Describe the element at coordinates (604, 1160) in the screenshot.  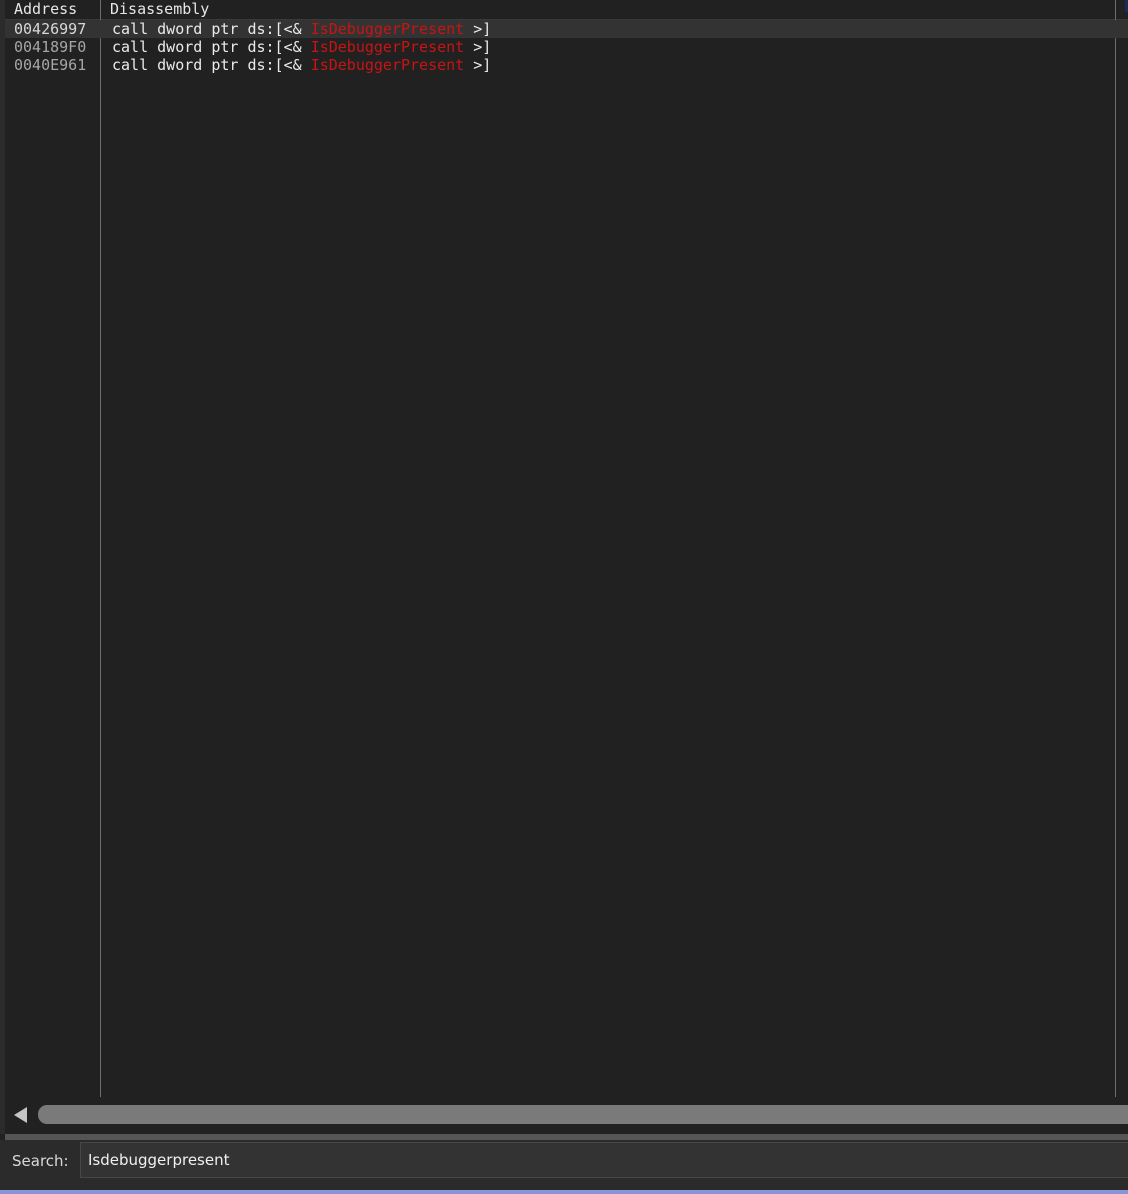
I see `search-input` at that location.